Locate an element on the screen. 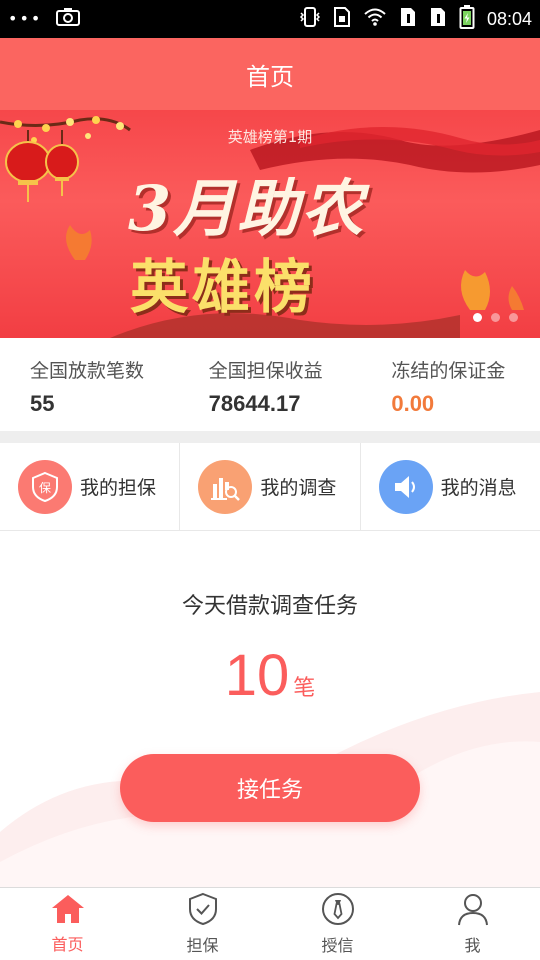 The height and width of the screenshot is (960, 540). stats-row: 全国放款笔数 55 全国担保收益 78644.17 冻结的保证金 0.00 is located at coordinates (270, 384).